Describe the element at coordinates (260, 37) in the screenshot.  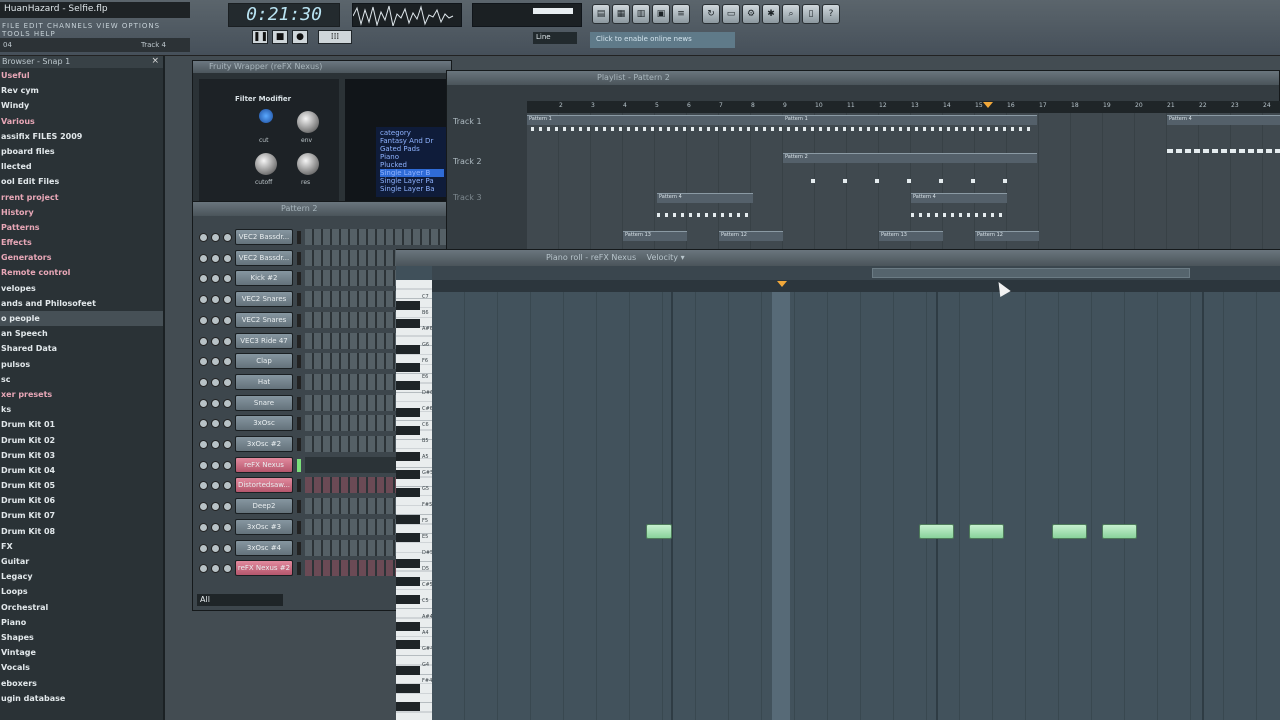
I see `pause-button: ❚❚` at that location.